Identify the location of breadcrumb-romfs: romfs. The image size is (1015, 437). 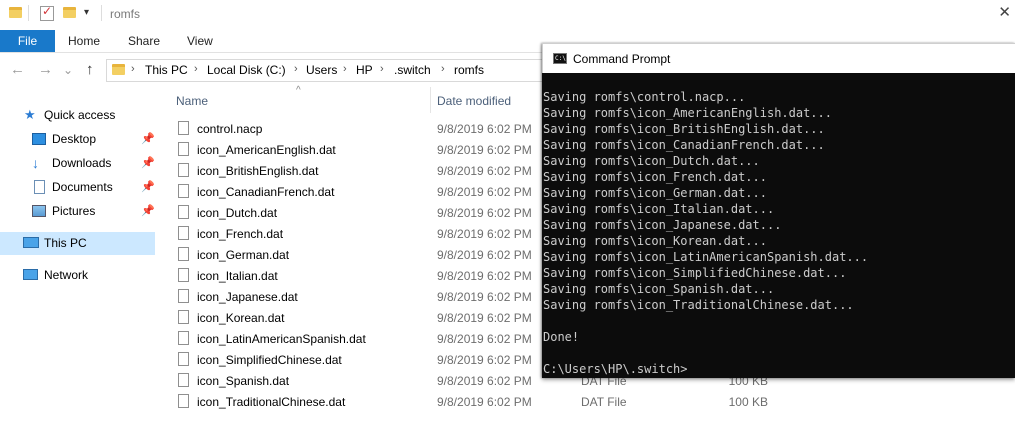
(469, 70).